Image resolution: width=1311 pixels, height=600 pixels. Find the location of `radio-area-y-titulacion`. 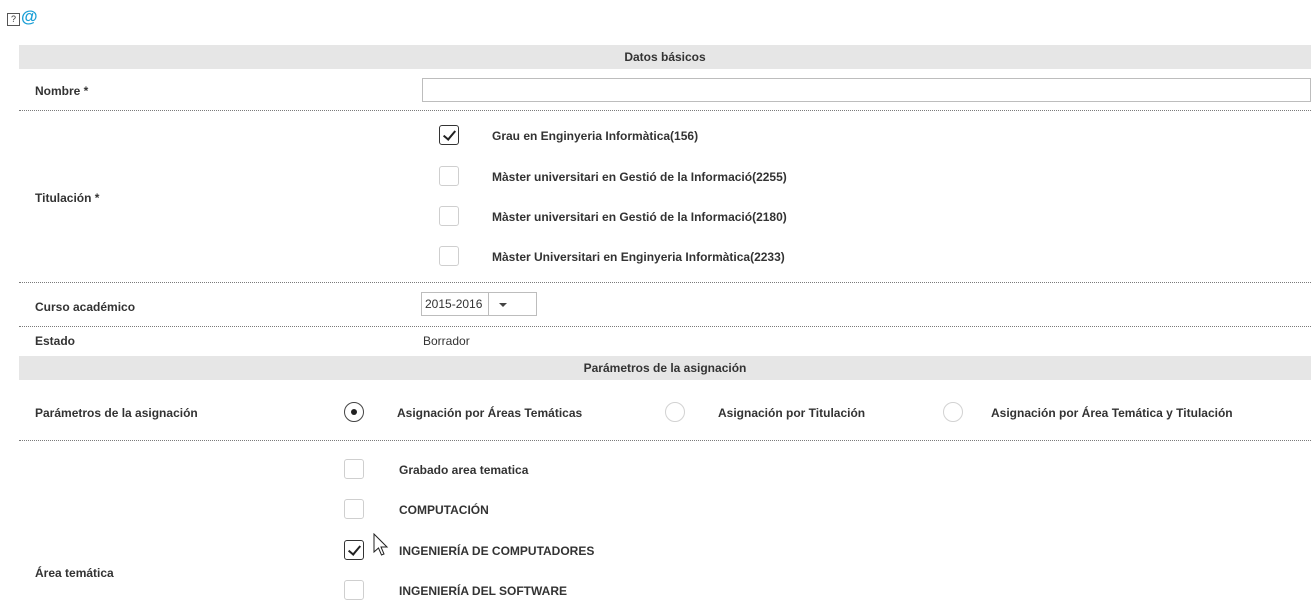

radio-area-y-titulacion is located at coordinates (953, 412).